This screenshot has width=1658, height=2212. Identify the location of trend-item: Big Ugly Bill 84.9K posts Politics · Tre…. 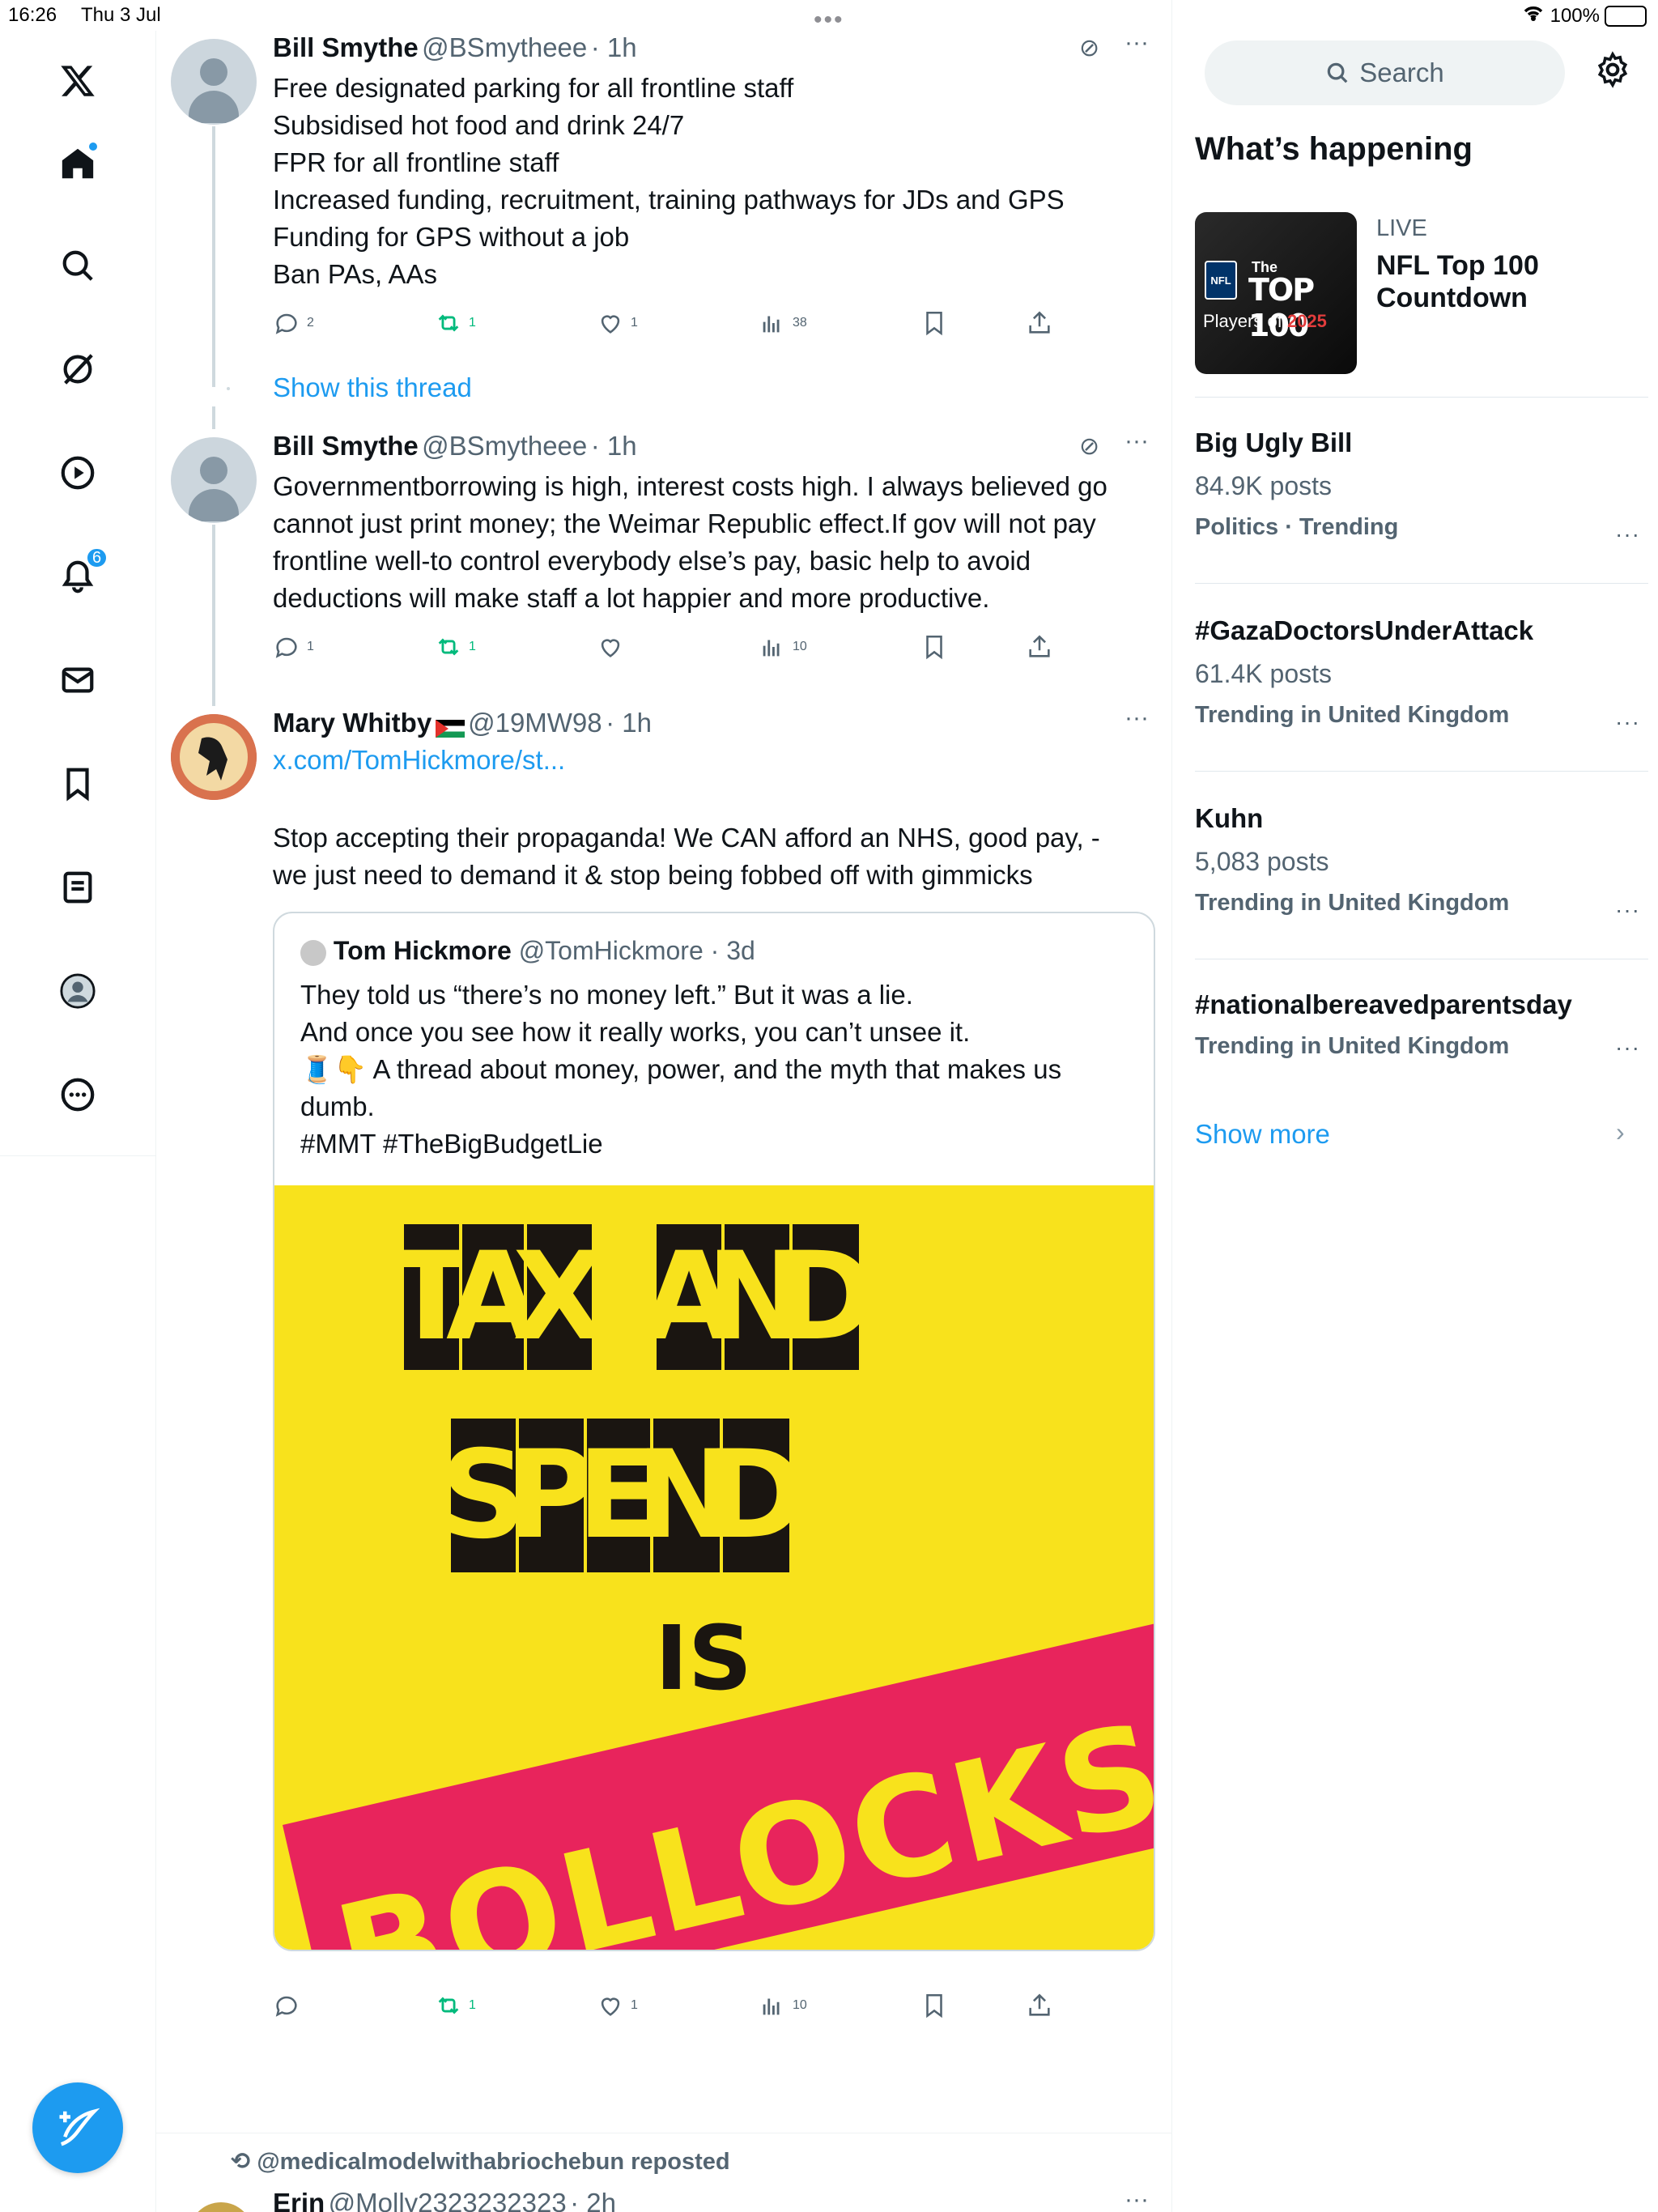
(1421, 493).